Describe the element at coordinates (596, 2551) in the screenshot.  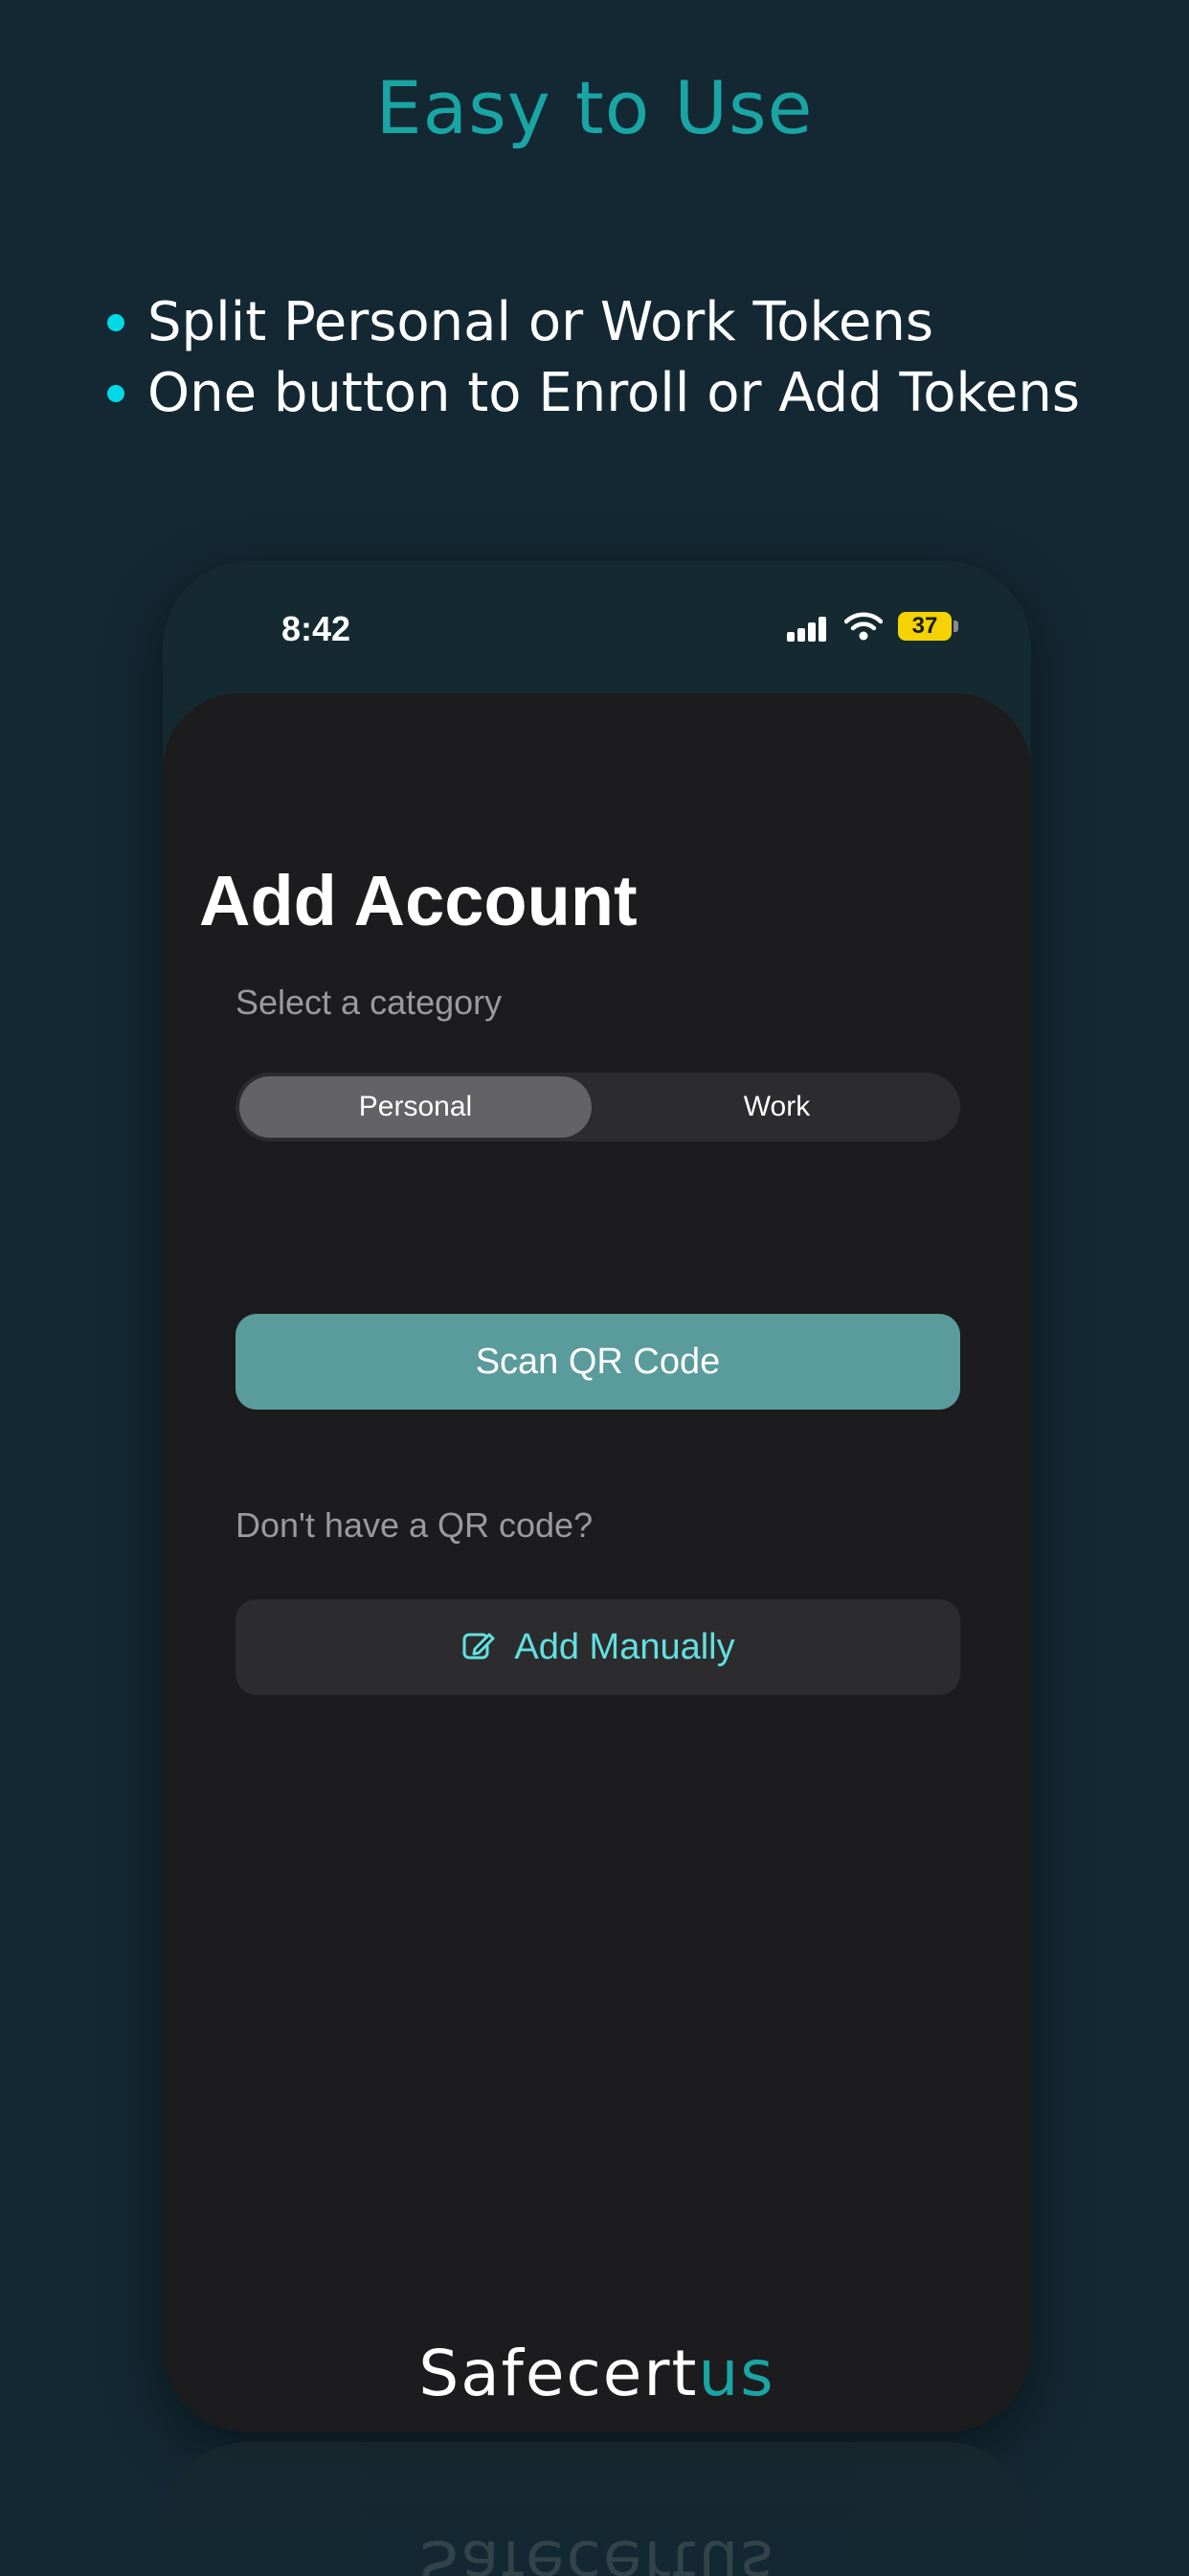
I see `reflection-logo: Safecertus` at that location.